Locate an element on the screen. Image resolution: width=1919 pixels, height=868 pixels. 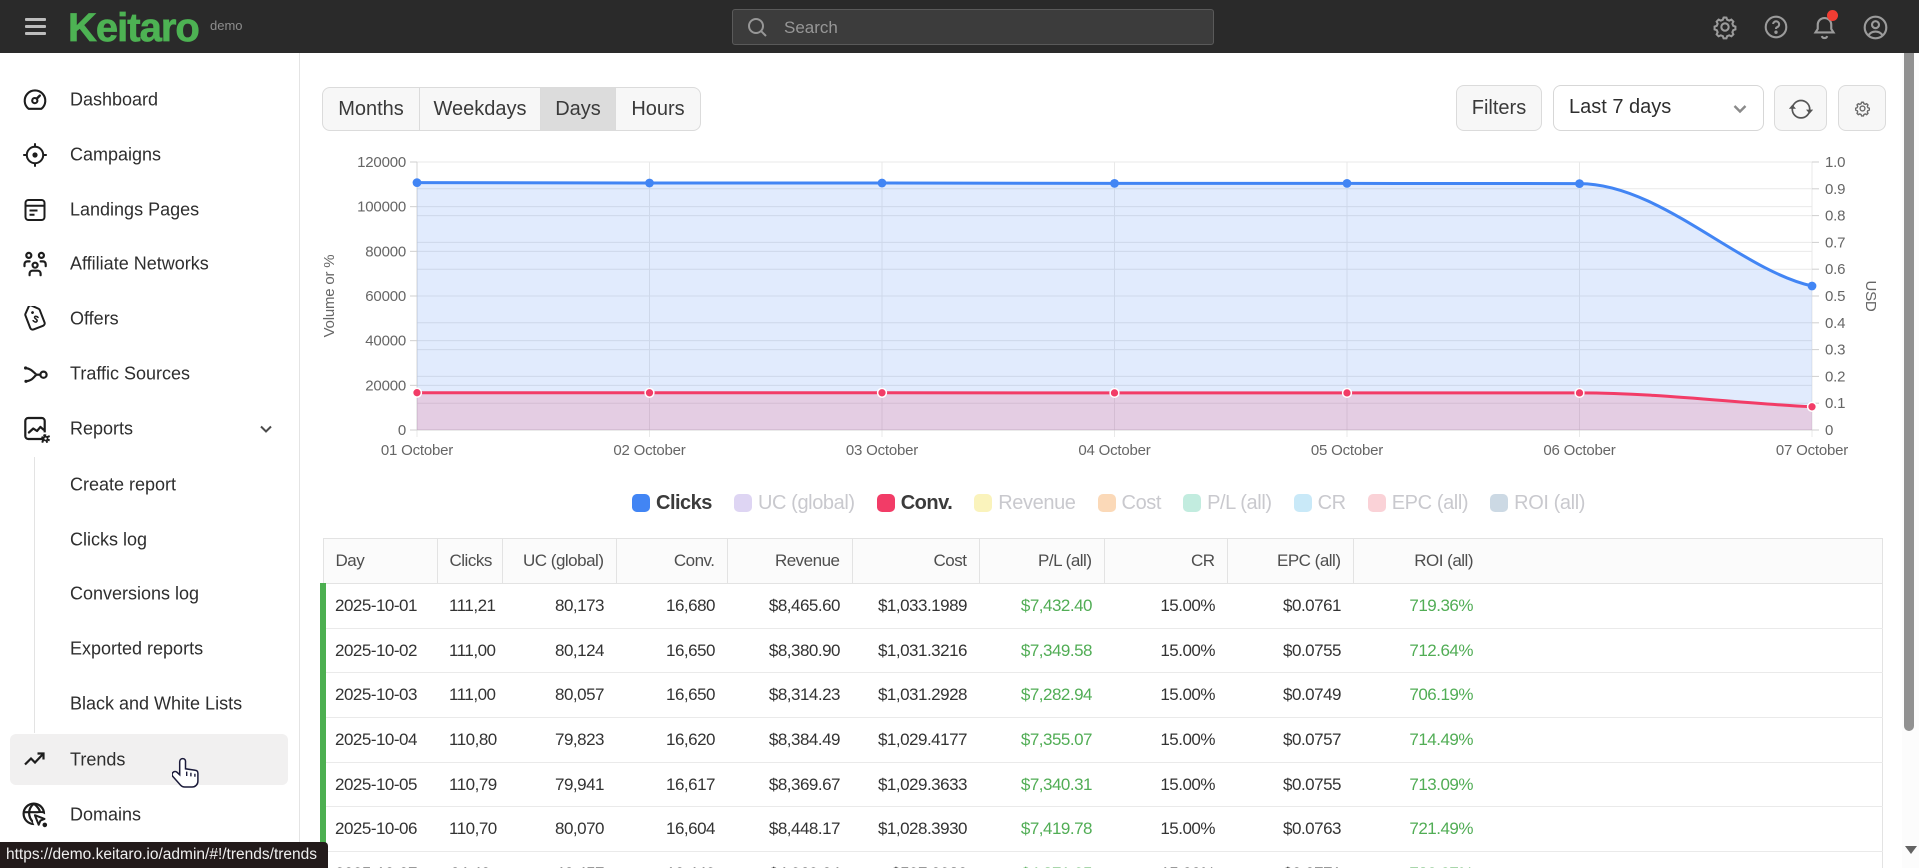
svg-text: 02 October is located at coordinates (649, 450).